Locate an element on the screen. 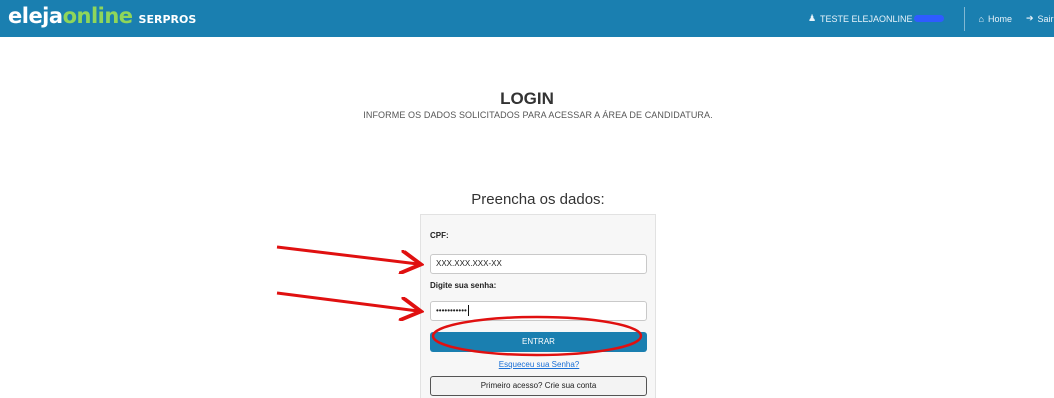  password-label: Digite sua senha: is located at coordinates (463, 285).